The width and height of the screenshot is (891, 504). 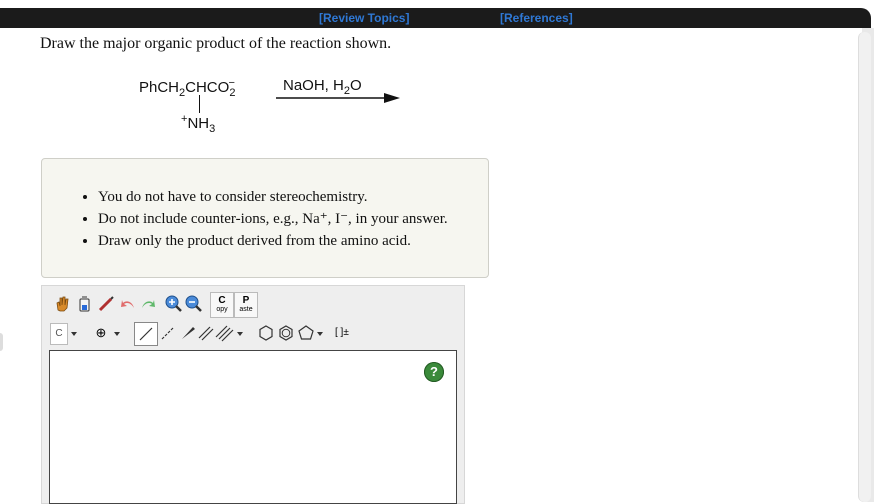 I want to click on inner-scrollbar, so click(x=864, y=267).